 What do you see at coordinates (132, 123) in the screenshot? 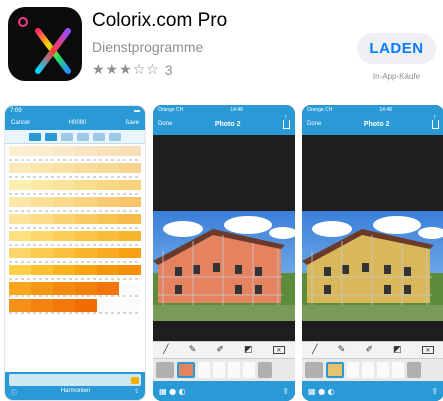
I see `save-button: Save` at bounding box center [132, 123].